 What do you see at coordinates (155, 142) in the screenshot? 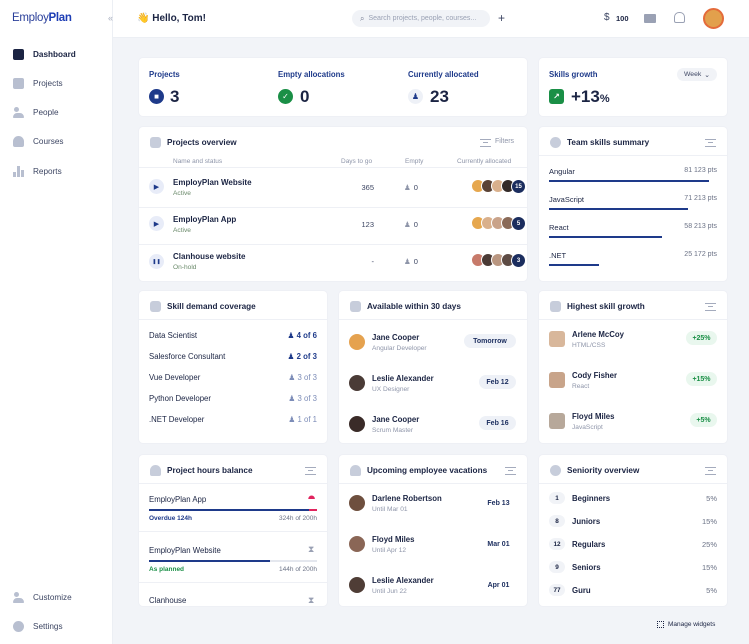
I see `briefcase-icon` at bounding box center [155, 142].